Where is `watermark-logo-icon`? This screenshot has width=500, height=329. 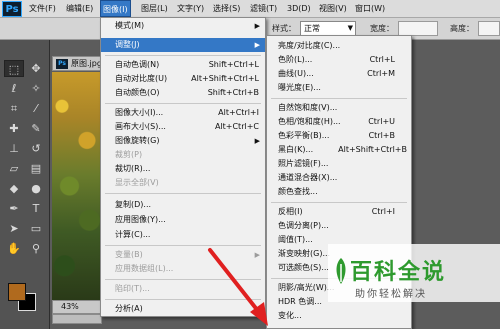 watermark-logo-icon is located at coordinates (341, 271).